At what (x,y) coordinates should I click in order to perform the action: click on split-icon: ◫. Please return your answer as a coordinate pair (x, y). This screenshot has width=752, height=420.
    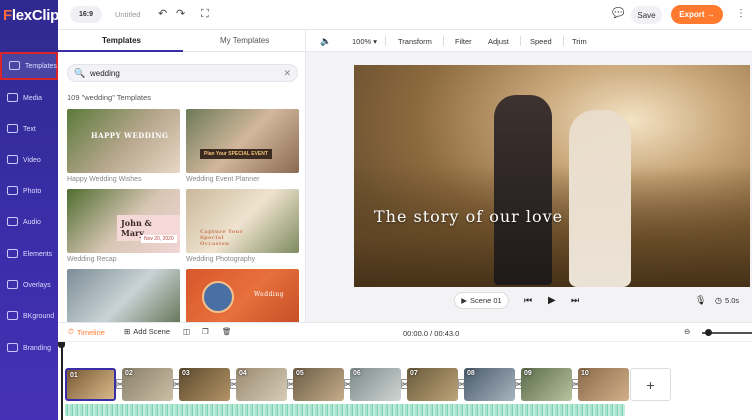
    Looking at the image, I should click on (186, 331).